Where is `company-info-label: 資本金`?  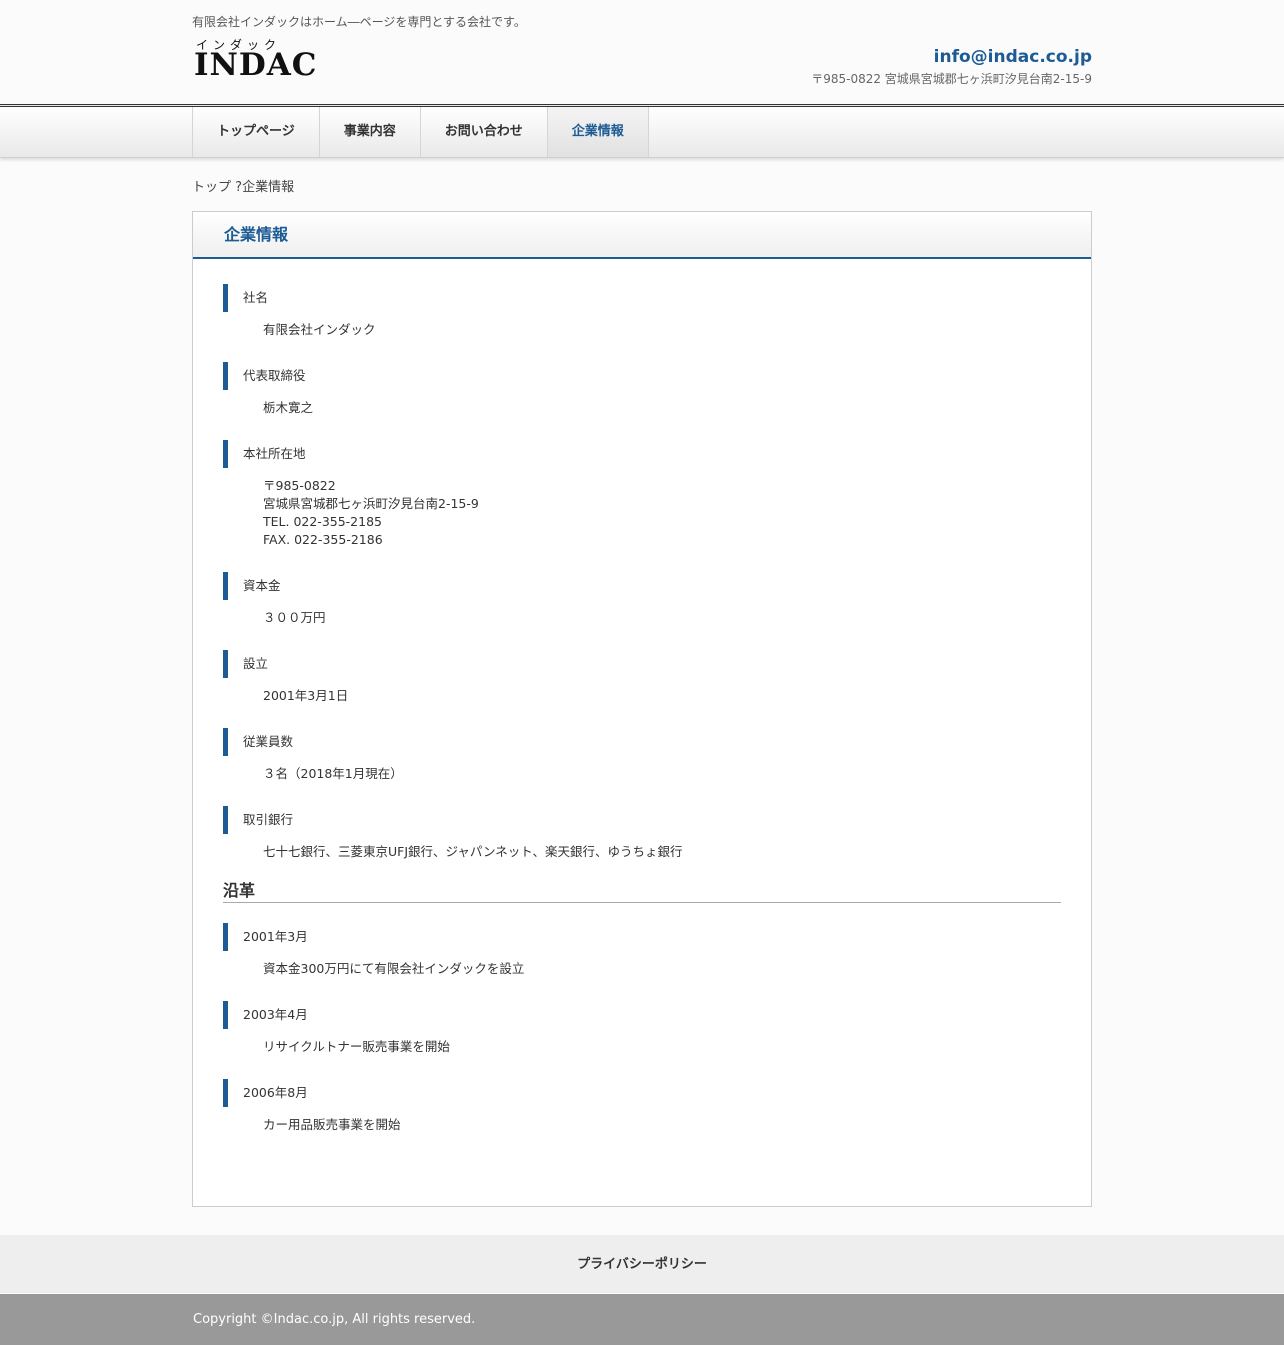
company-info-label: 資本金 is located at coordinates (642, 586).